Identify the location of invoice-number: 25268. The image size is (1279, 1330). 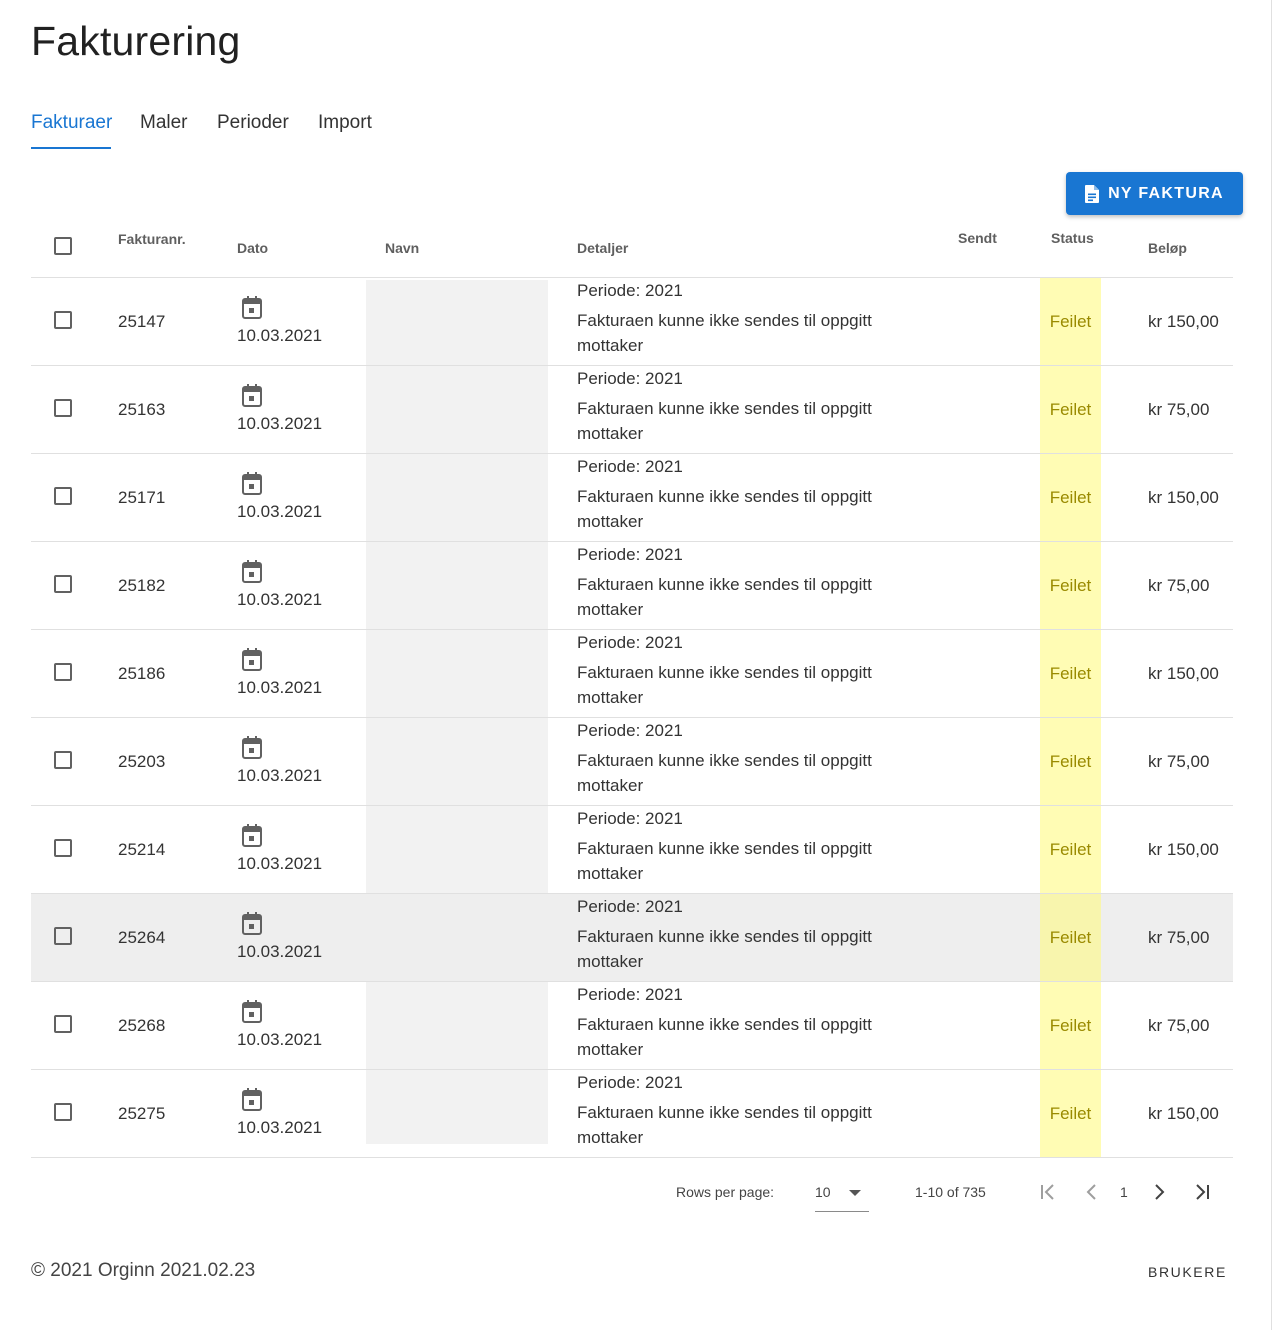
(142, 1025).